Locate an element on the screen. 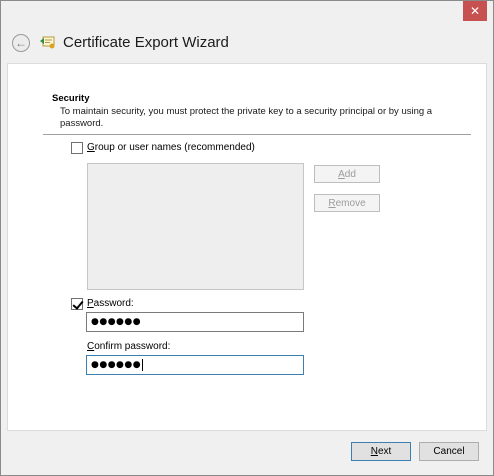 Image resolution: width=494 pixels, height=476 pixels. password-label: Password: is located at coordinates (110, 303).